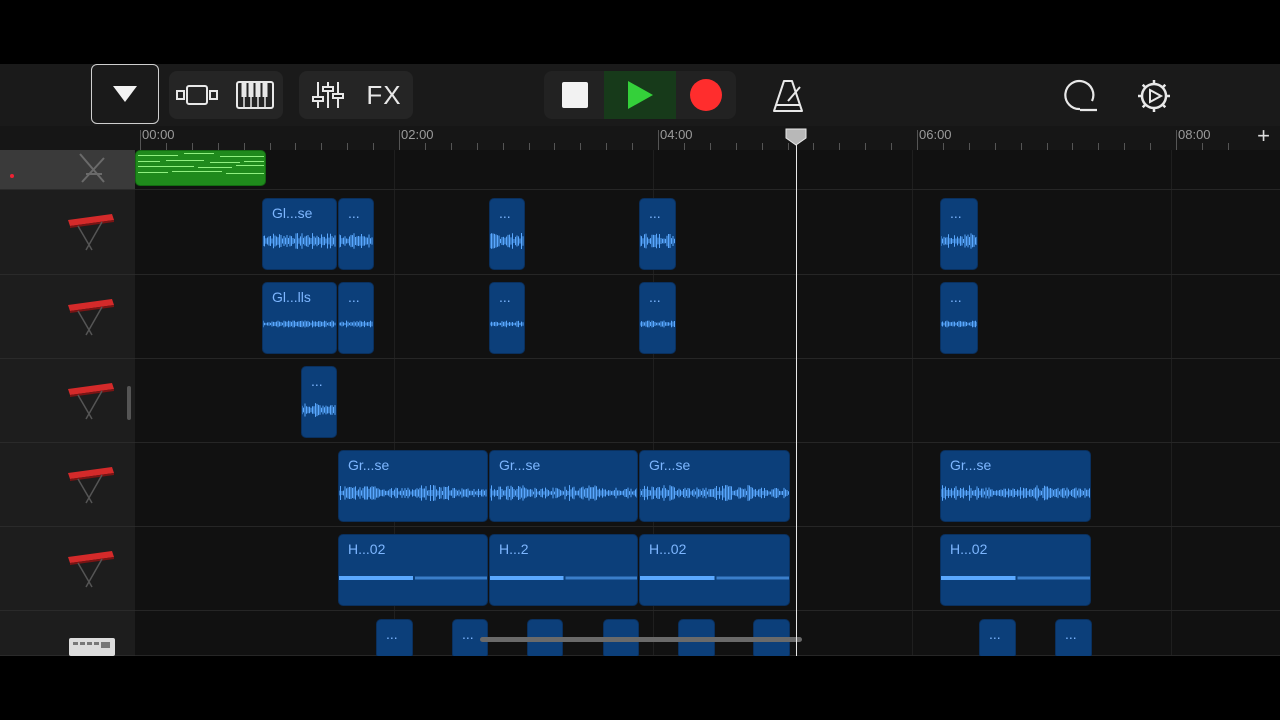 The width and height of the screenshot is (1280, 720). I want to click on audio-region: H...2, so click(563, 570).